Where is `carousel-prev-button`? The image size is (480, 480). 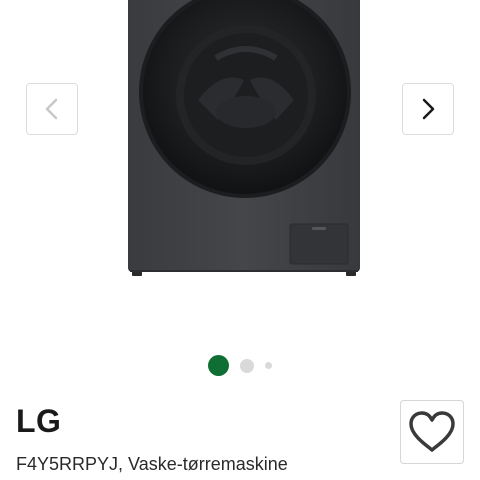
carousel-prev-button is located at coordinates (52, 109).